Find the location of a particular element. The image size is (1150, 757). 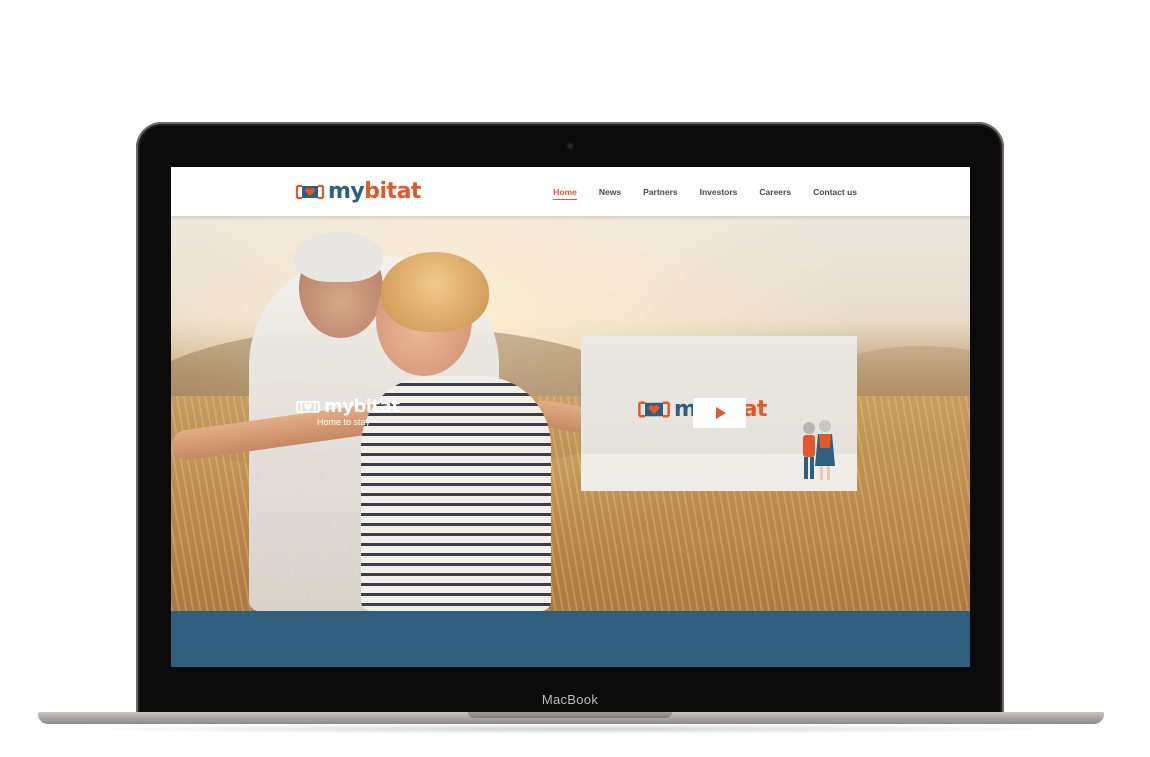

elderly-couple-illustration is located at coordinates (819, 450).